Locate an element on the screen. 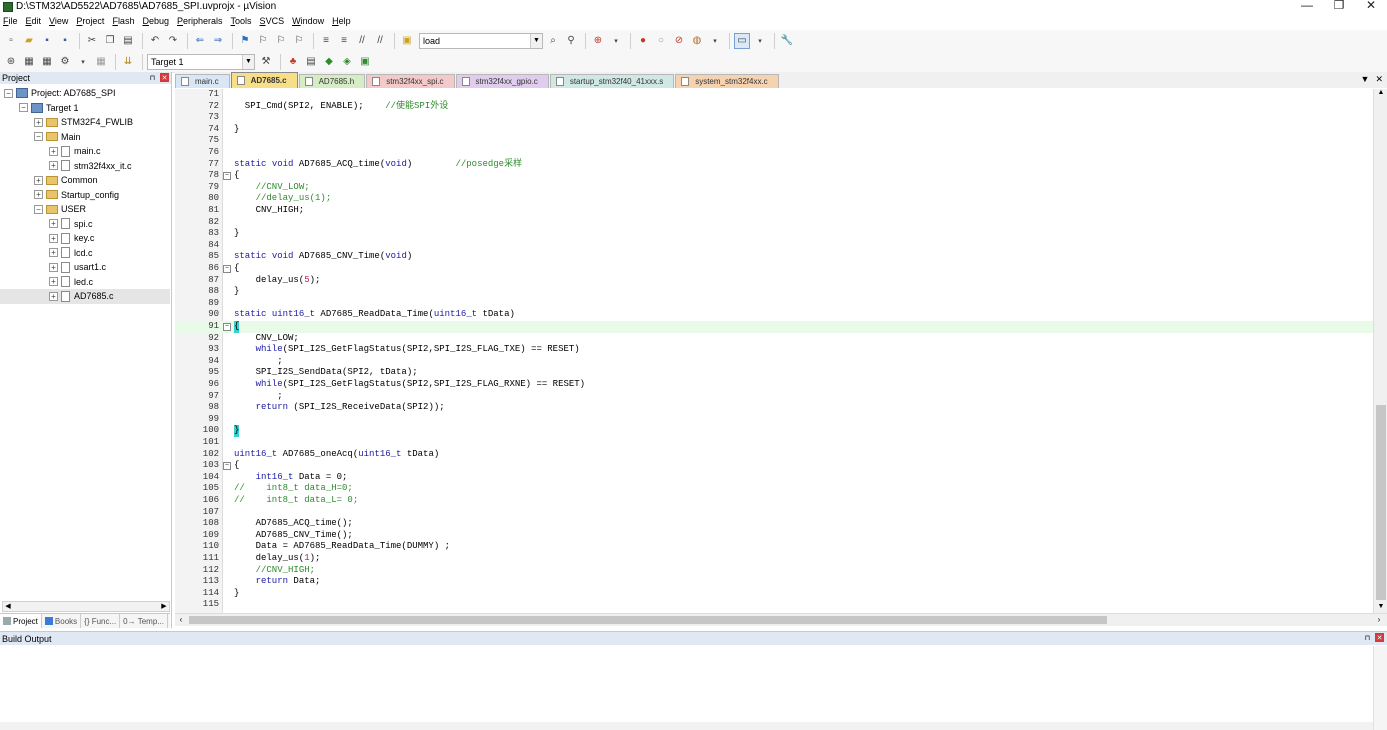 This screenshot has width=1387, height=730. uncomment-icon: // is located at coordinates (380, 41).